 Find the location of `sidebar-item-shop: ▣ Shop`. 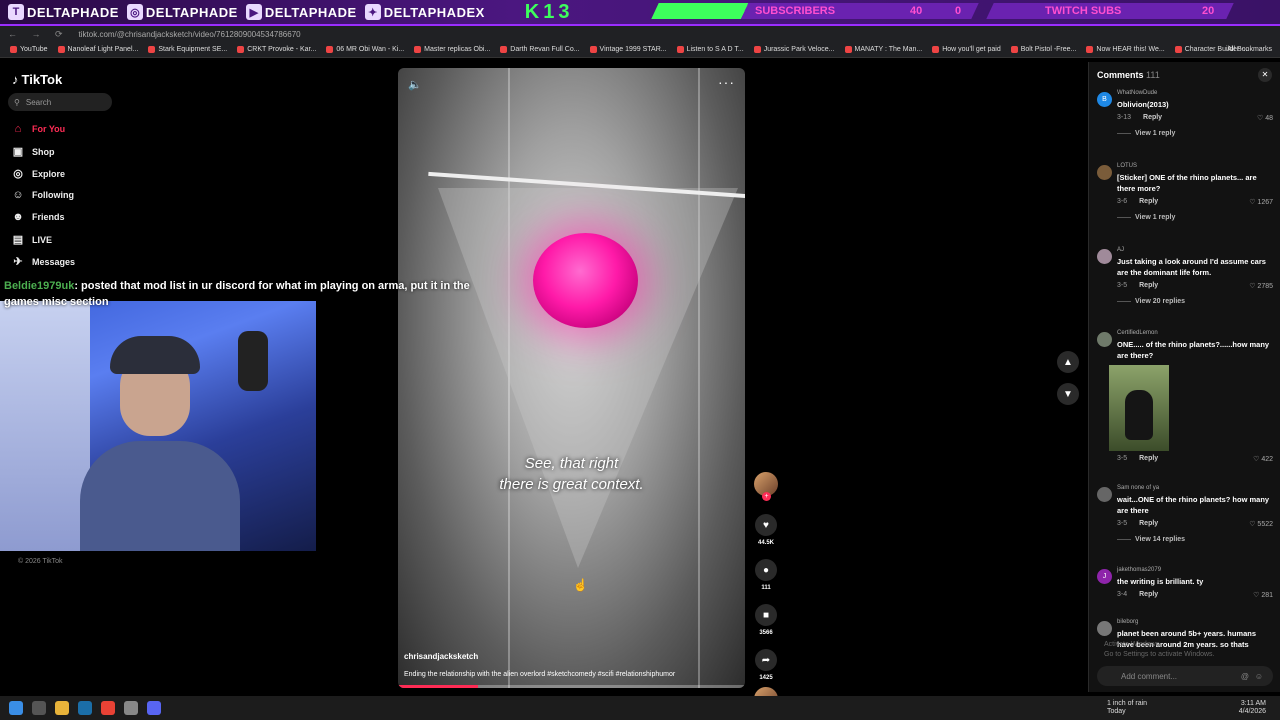

sidebar-item-shop: ▣ Shop is located at coordinates (33, 151).